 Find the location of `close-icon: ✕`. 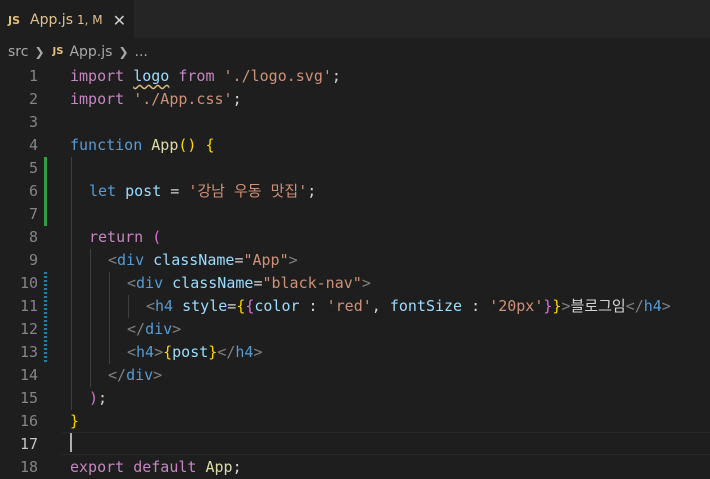

close-icon: ✕ is located at coordinates (119, 20).